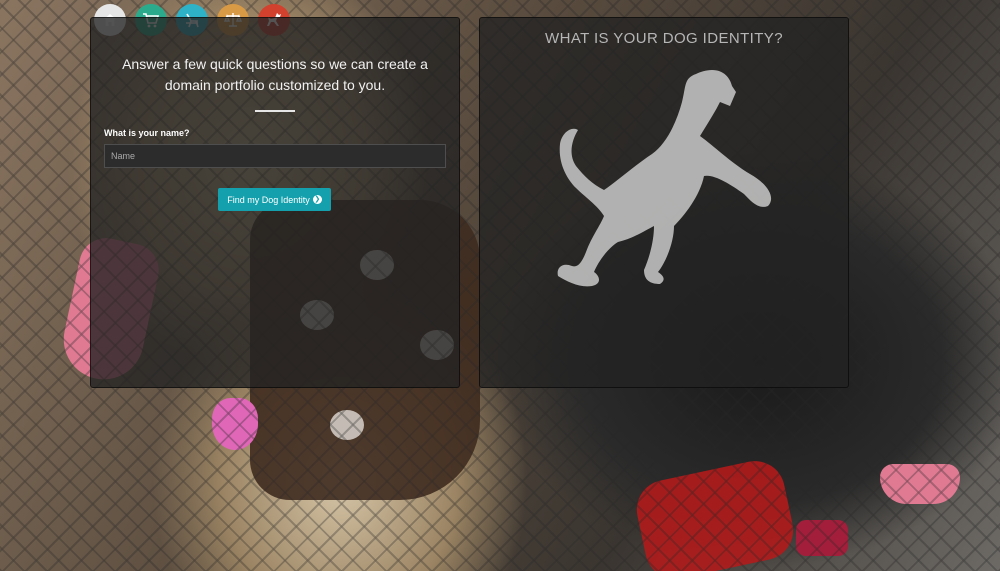 The height and width of the screenshot is (571, 1000). Describe the element at coordinates (268, 199) in the screenshot. I see `submit-button-label: Find my Dog Identity` at that location.